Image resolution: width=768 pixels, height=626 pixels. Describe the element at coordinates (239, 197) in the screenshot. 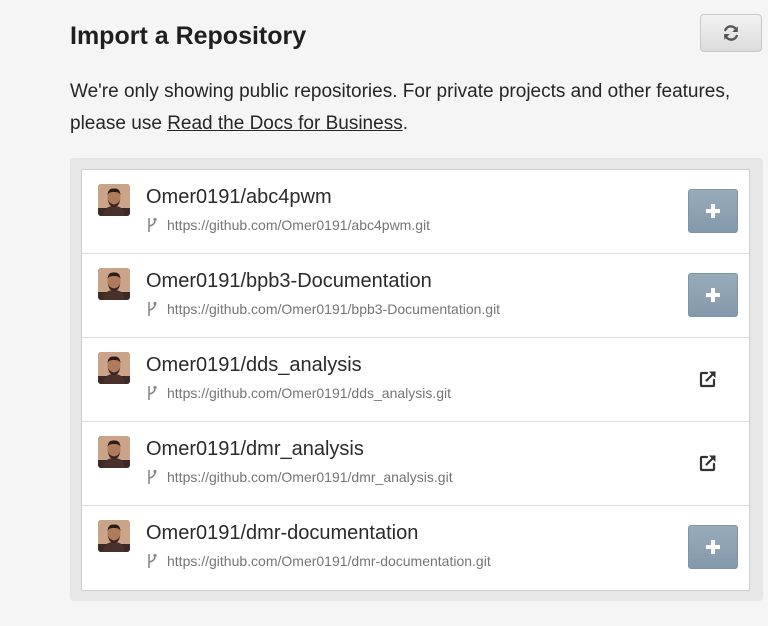

I see `repository-name: Omer0191/abc4pwm` at that location.